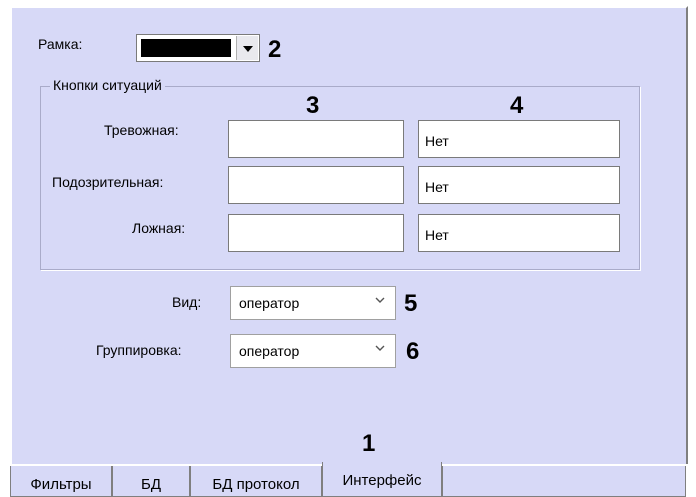 Image resolution: width=696 pixels, height=497 pixels. What do you see at coordinates (517, 105) in the screenshot?
I see `callout-4: 4` at bounding box center [517, 105].